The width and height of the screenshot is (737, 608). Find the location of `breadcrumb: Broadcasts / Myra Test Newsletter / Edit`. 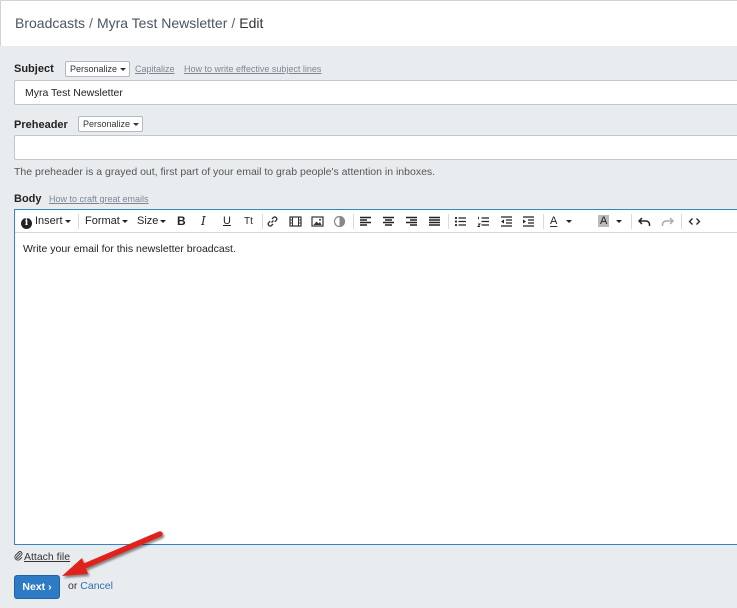

breadcrumb: Broadcasts / Myra Test Newsletter / Edit is located at coordinates (139, 23).